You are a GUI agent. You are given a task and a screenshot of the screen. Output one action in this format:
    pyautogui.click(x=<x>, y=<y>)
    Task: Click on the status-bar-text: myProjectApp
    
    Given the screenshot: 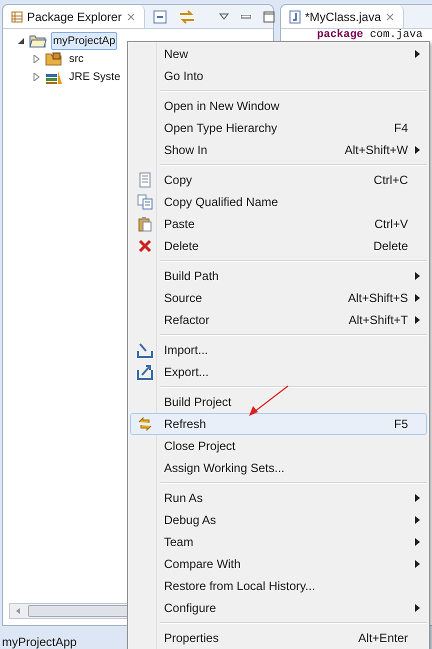 What is the action you would take?
    pyautogui.click(x=39, y=641)
    